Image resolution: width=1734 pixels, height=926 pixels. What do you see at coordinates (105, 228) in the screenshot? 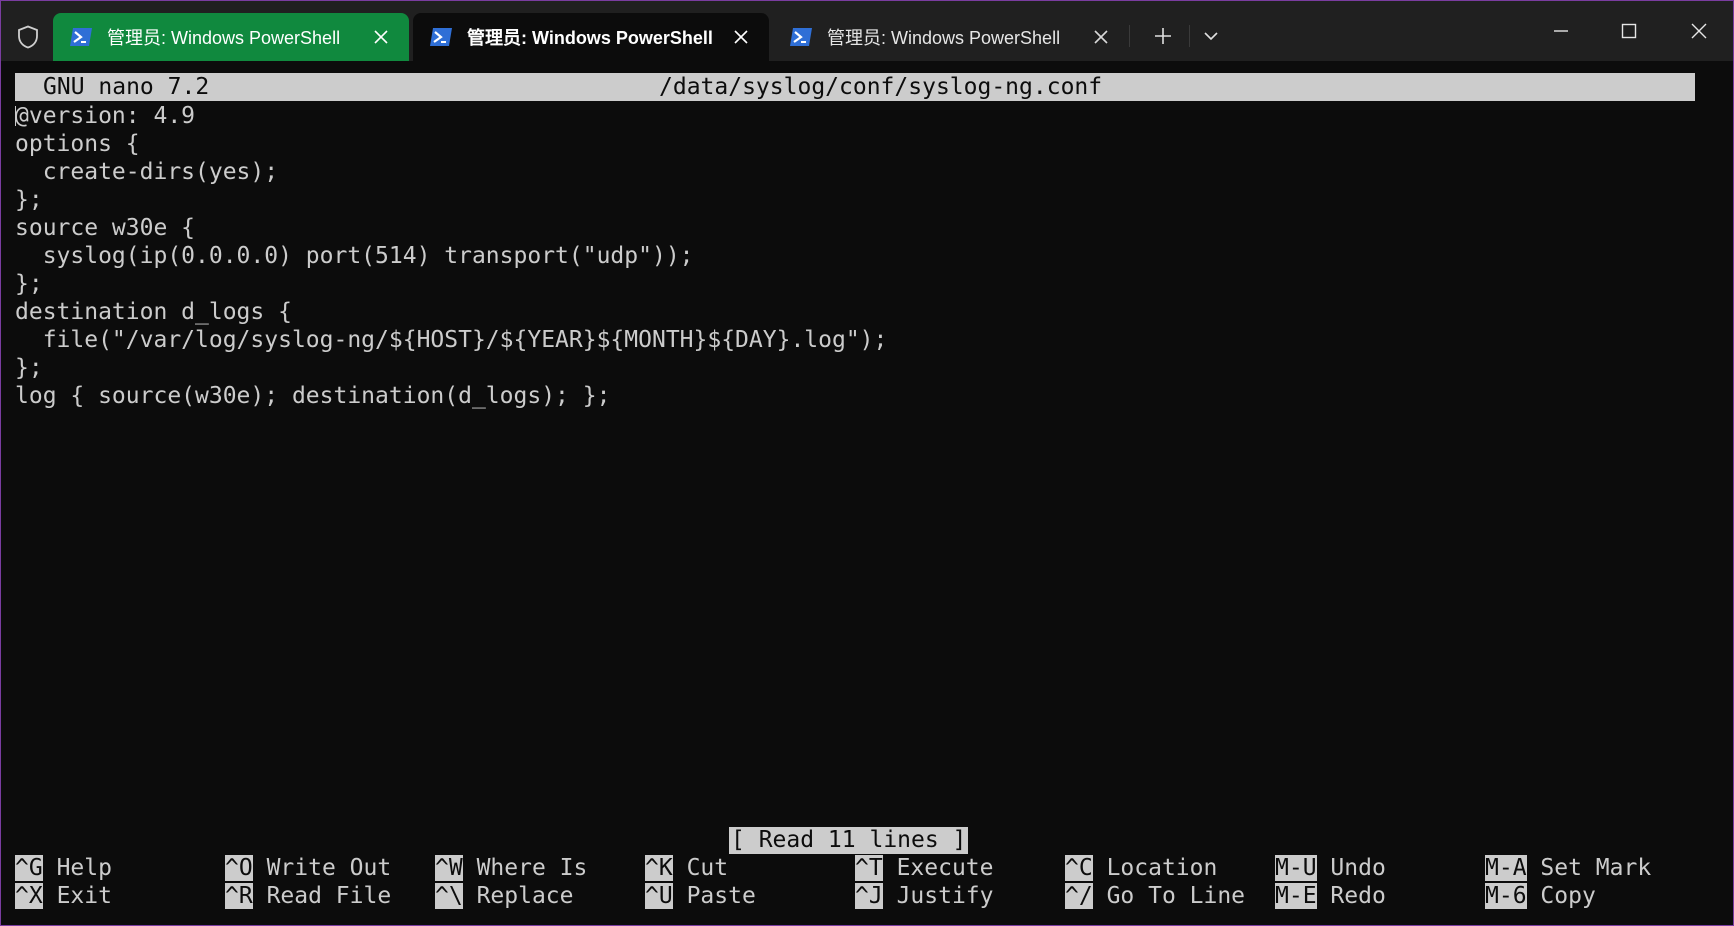
I see `code-line: source w30e {` at bounding box center [105, 228].